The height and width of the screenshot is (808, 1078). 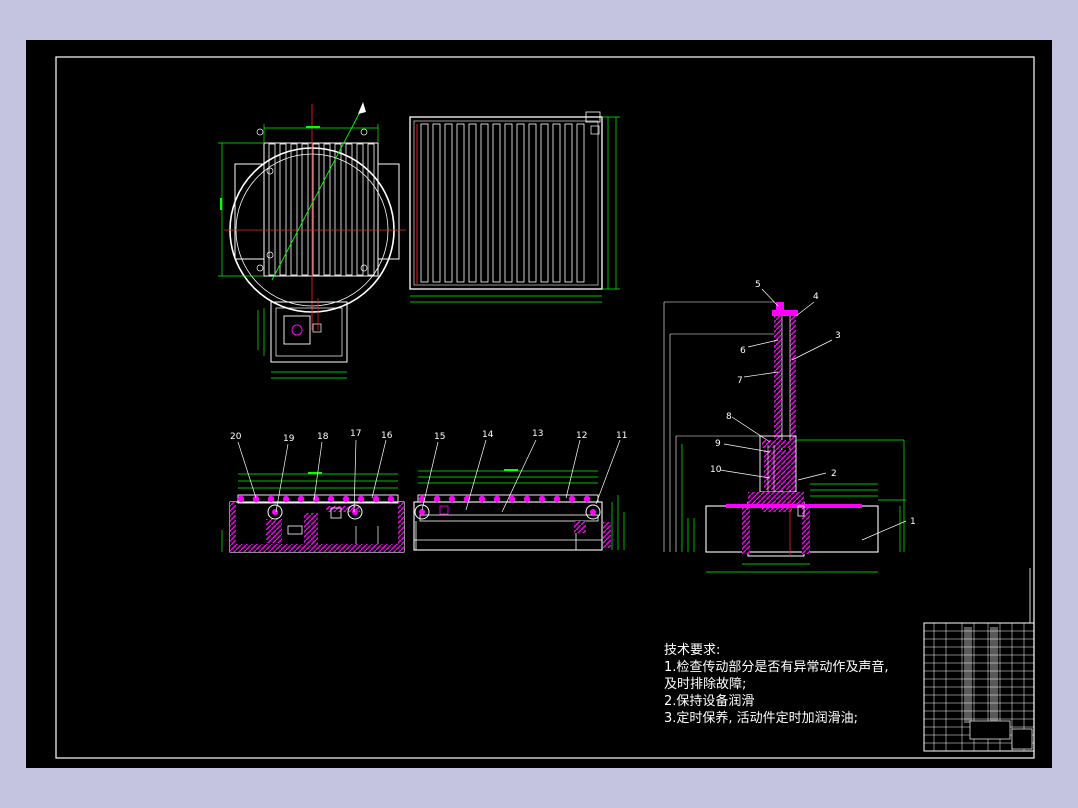 What do you see at coordinates (514, 207) in the screenshot?
I see `top-view-square` at bounding box center [514, 207].